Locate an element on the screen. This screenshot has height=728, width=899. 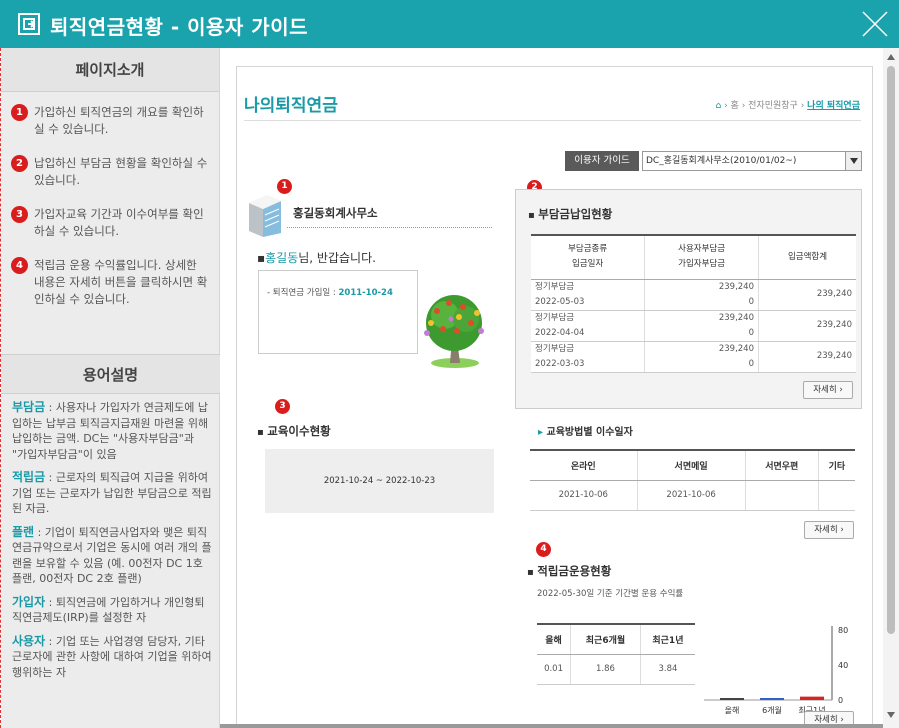
close-icon is located at coordinates (875, 24).